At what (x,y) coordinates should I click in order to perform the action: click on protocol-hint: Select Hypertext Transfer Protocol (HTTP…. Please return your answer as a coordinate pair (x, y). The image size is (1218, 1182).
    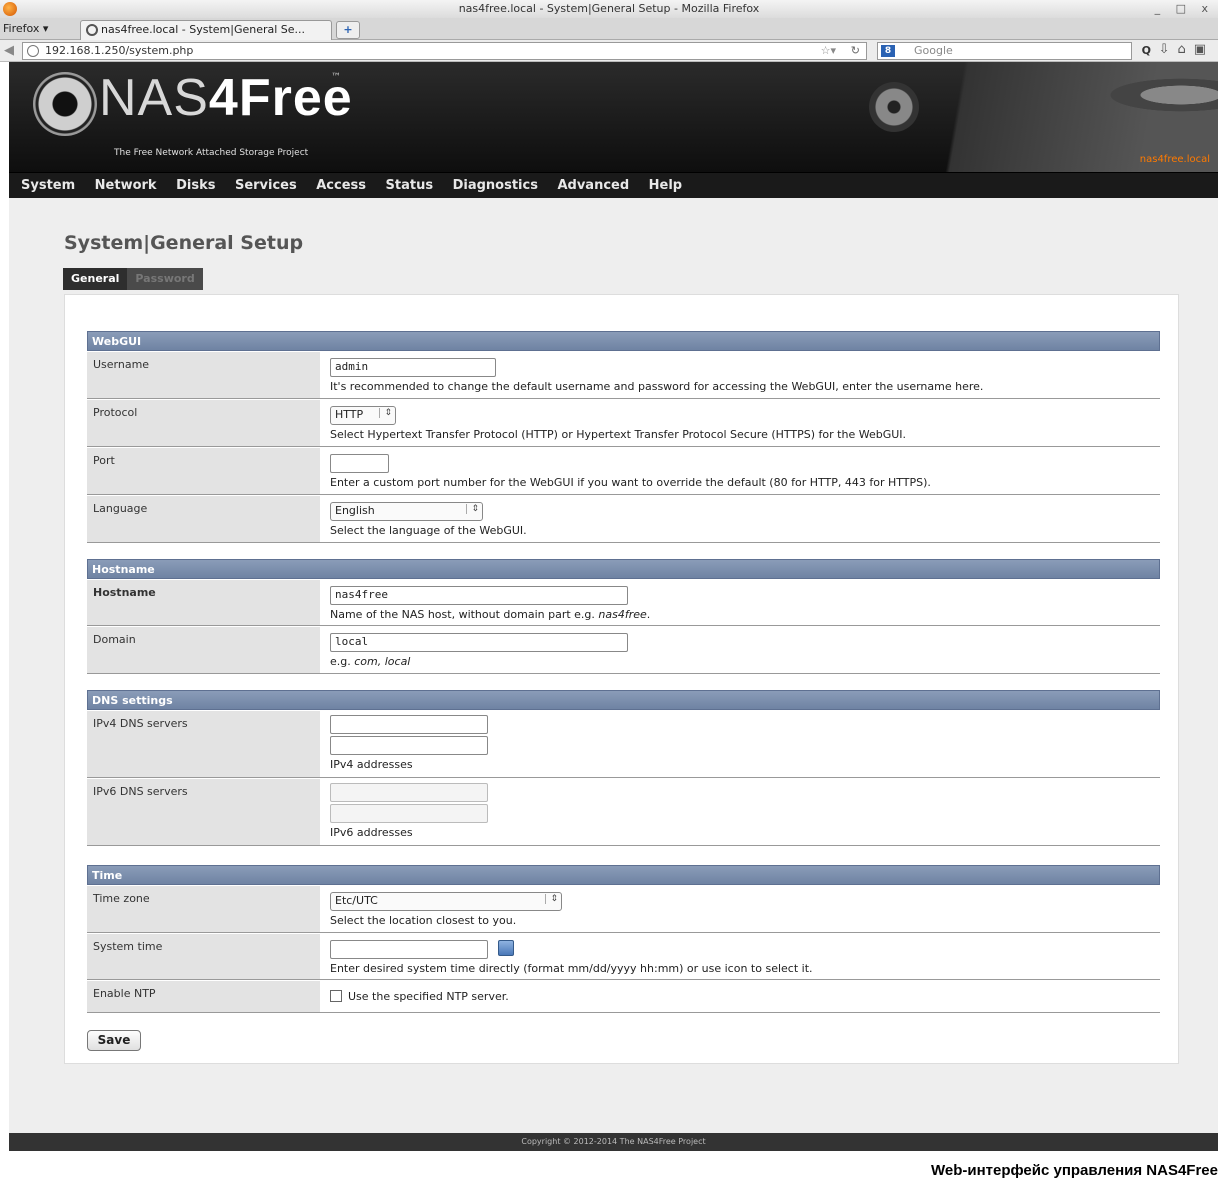
    Looking at the image, I should click on (618, 434).